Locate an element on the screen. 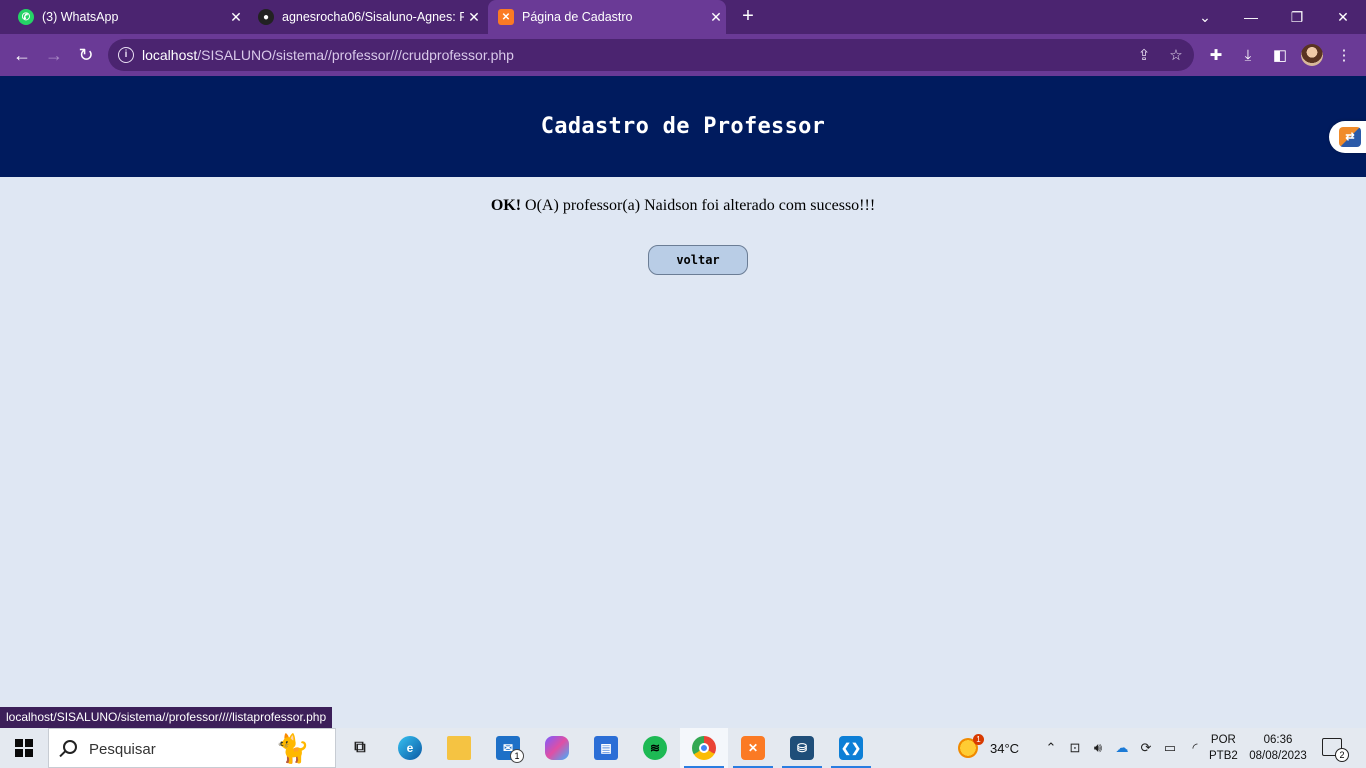  news-icon: ▤ is located at coordinates (606, 748).